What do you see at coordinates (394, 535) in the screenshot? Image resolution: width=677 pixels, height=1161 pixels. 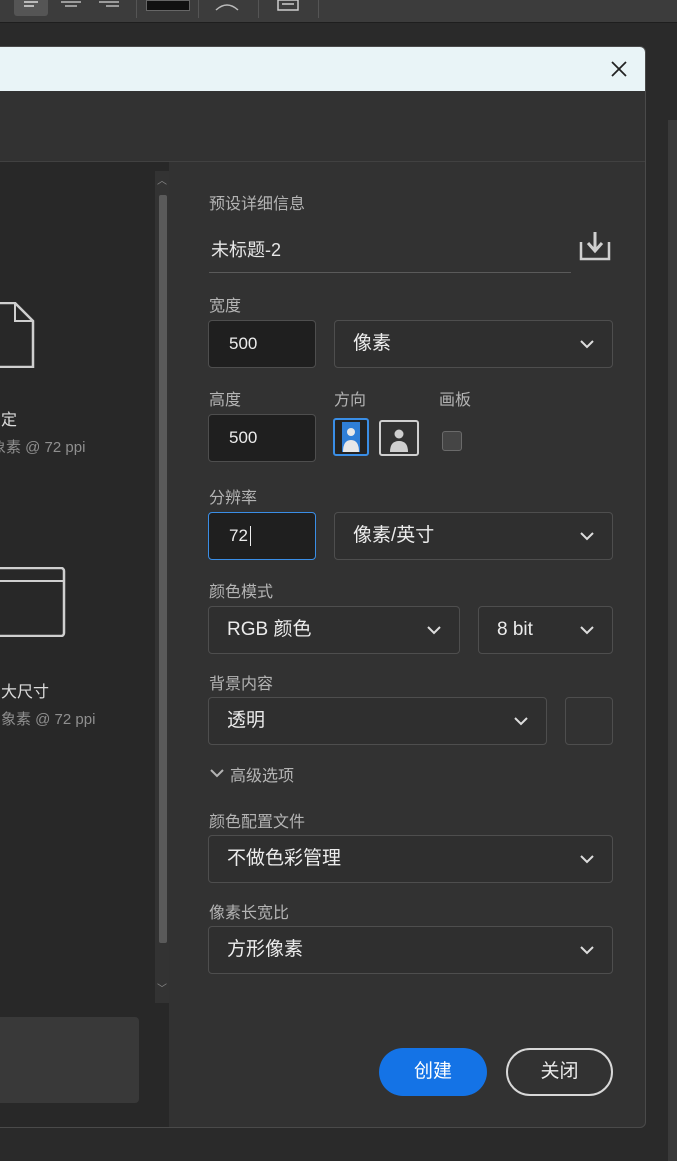 I see `resolution-unit-value: 像素/英寸` at bounding box center [394, 535].